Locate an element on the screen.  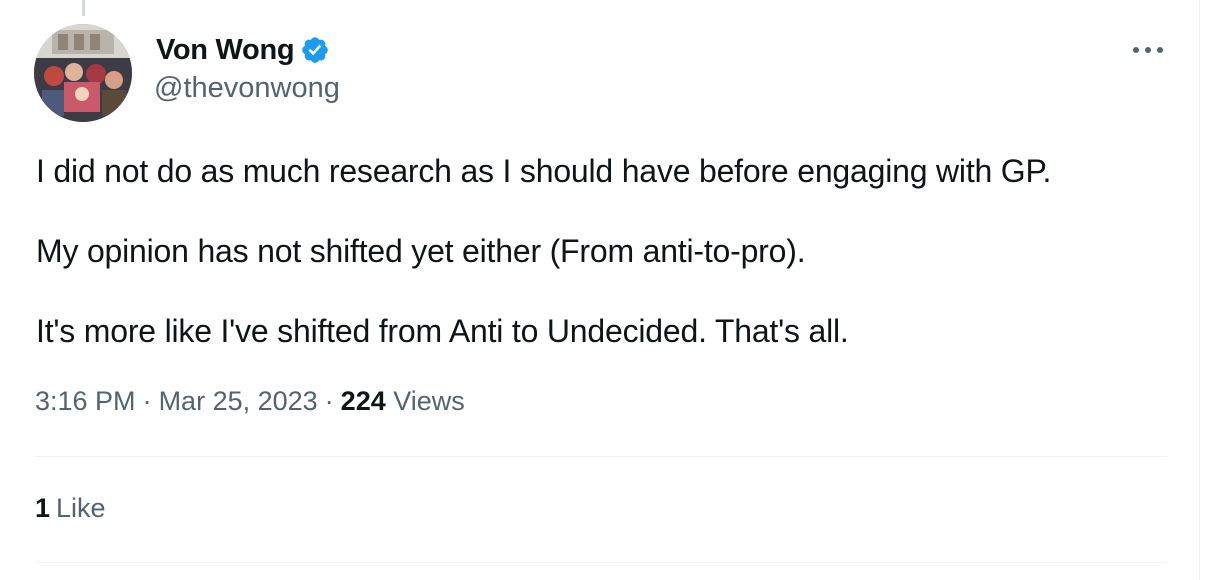
views-label: Views is located at coordinates (429, 401).